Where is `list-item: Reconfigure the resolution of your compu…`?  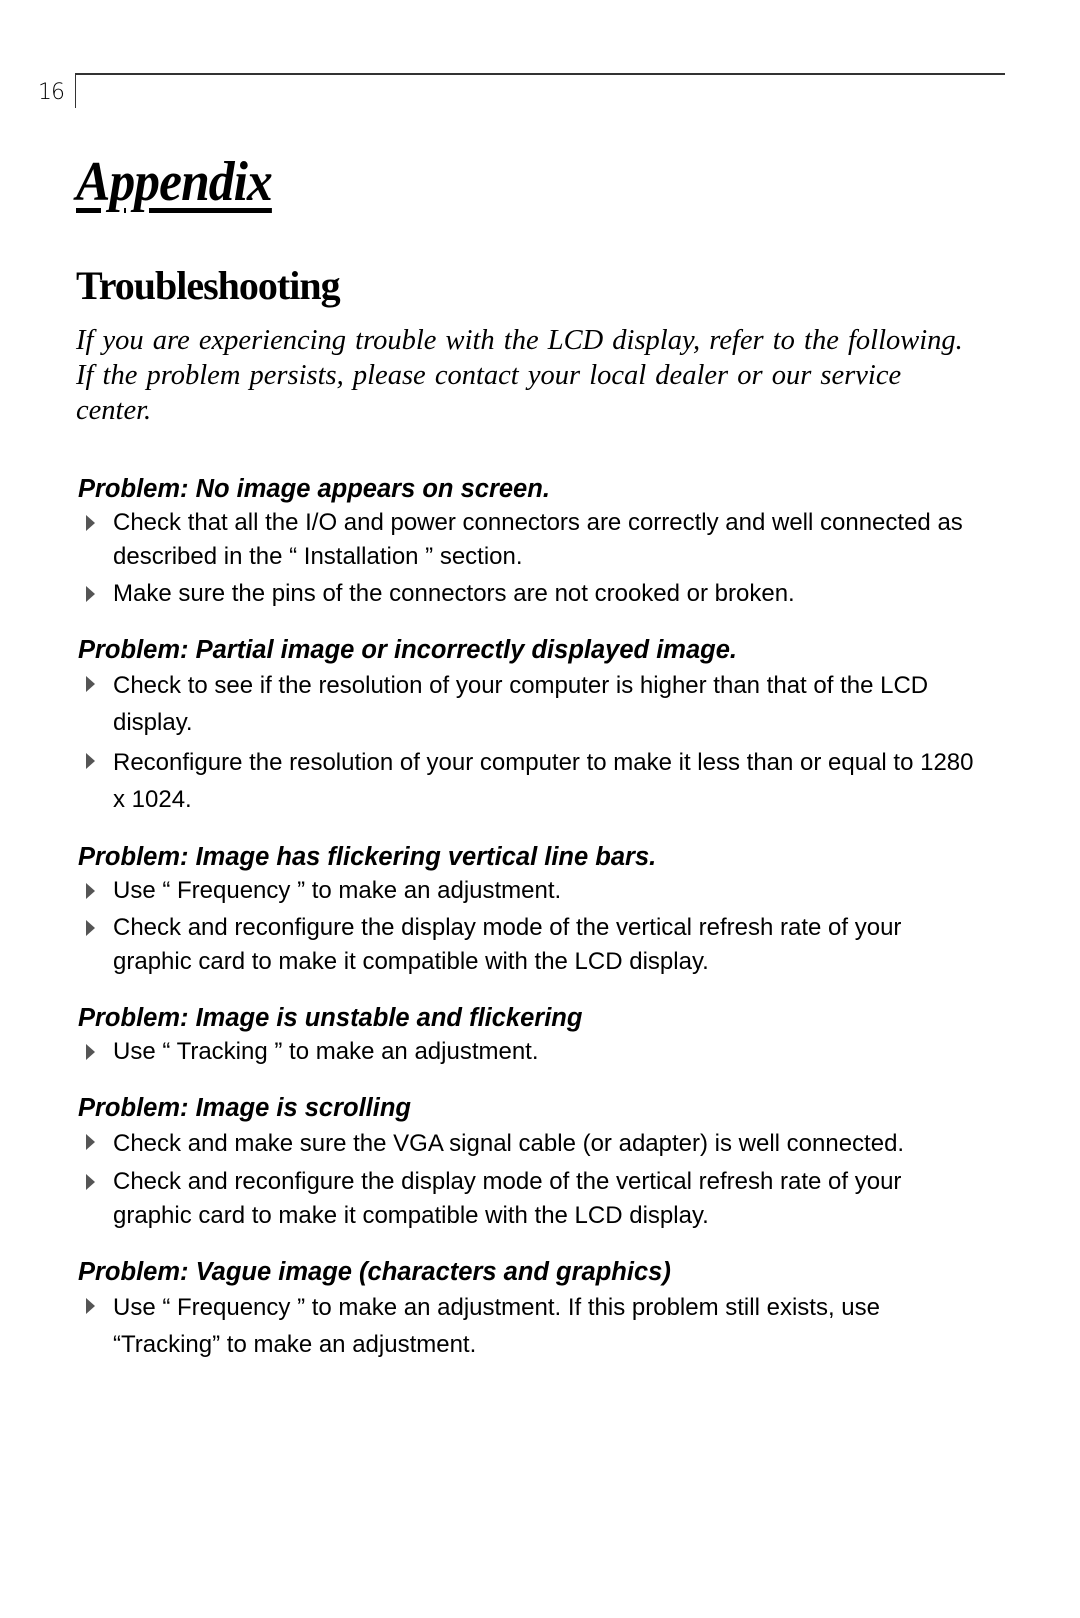
list-item: Reconfigure the resolution of your compu… is located at coordinates (528, 781).